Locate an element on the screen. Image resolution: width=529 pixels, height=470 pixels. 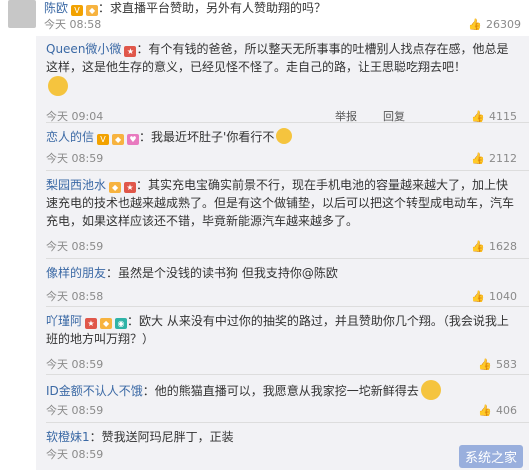
user-name-link: 像样的朋友 is located at coordinates (76, 273).